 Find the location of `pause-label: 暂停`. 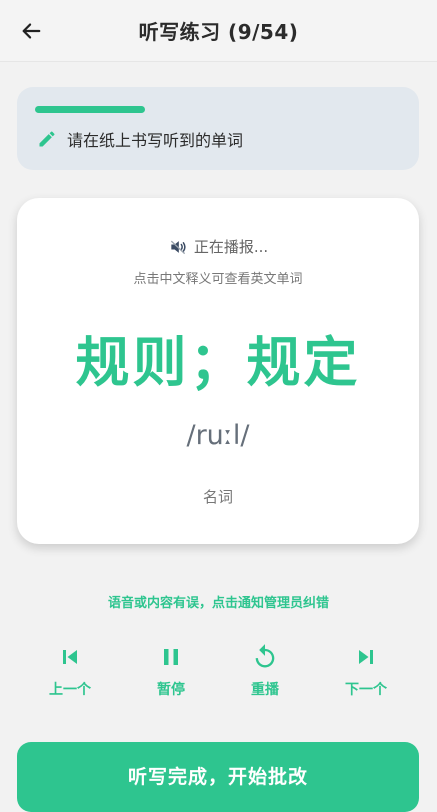

pause-label: 暂停 is located at coordinates (171, 690).